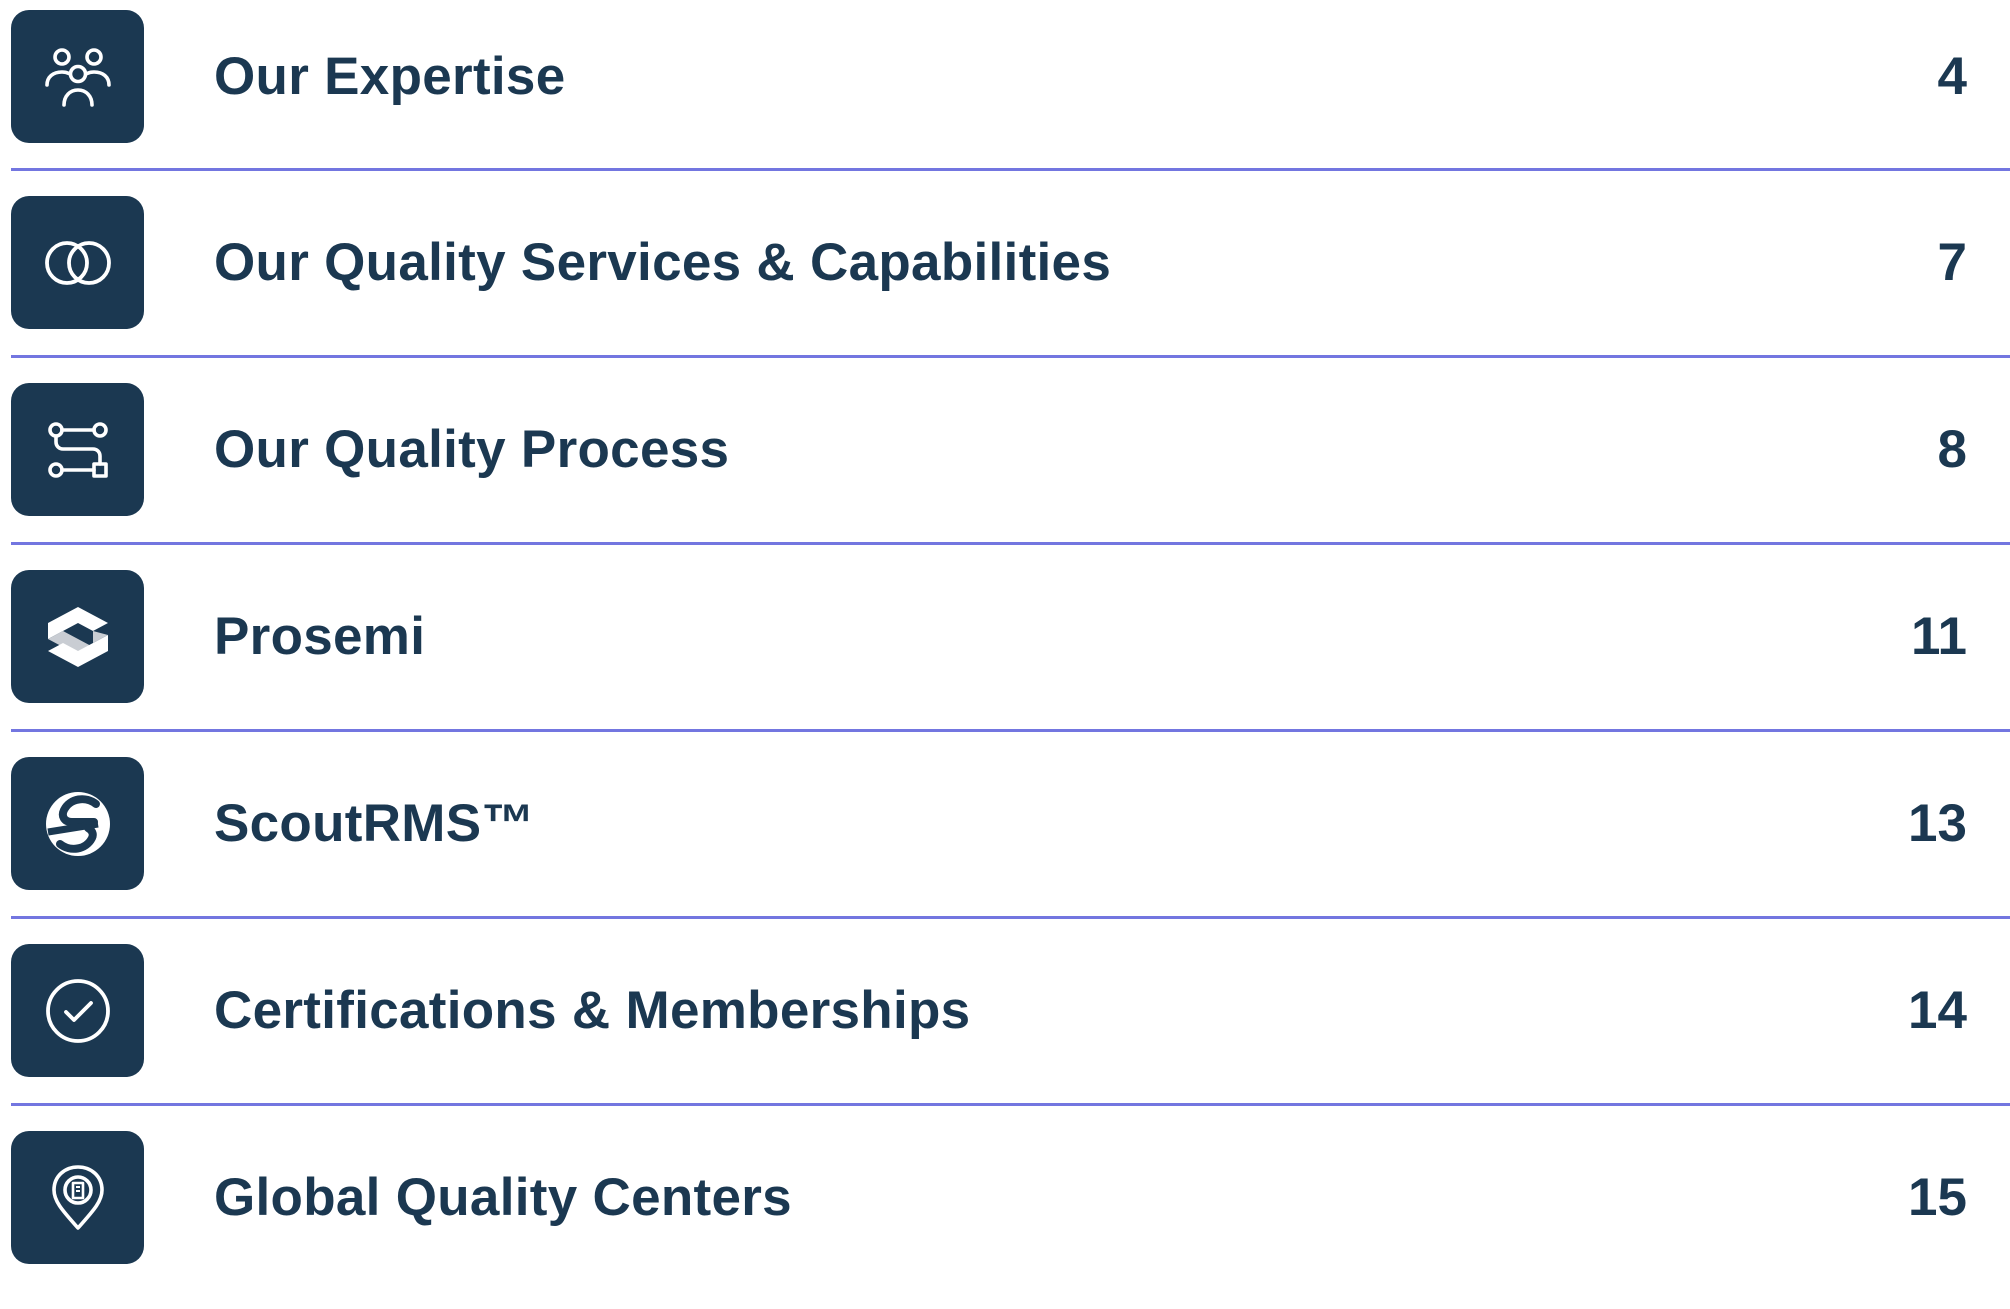 The width and height of the screenshot is (2010, 1309). Describe the element at coordinates (472, 449) in the screenshot. I see `toc-entry-title: Our Quality Process` at that location.